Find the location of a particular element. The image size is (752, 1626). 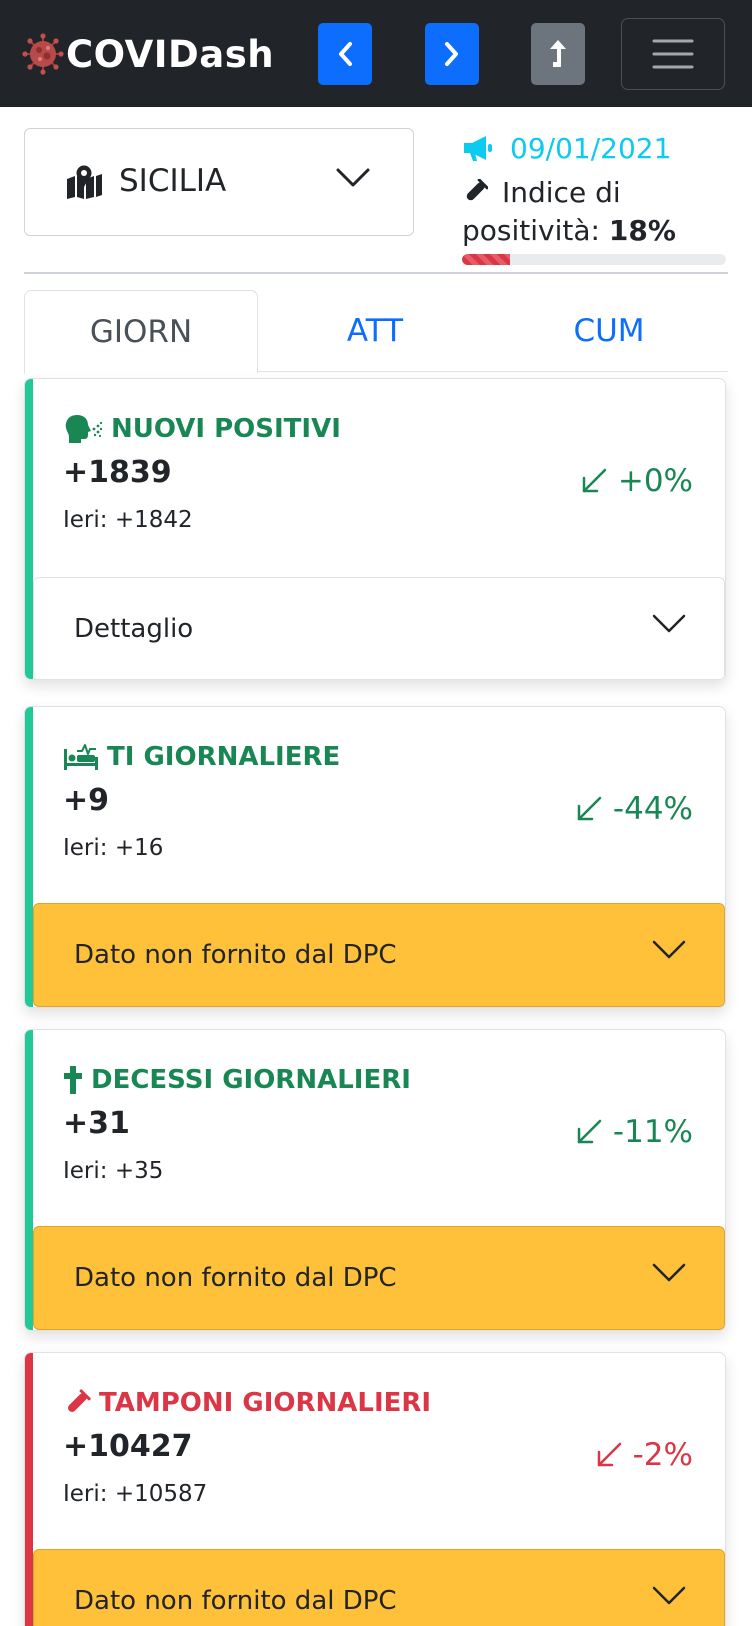

card-title: TI GIORNALIERE is located at coordinates (201, 757).